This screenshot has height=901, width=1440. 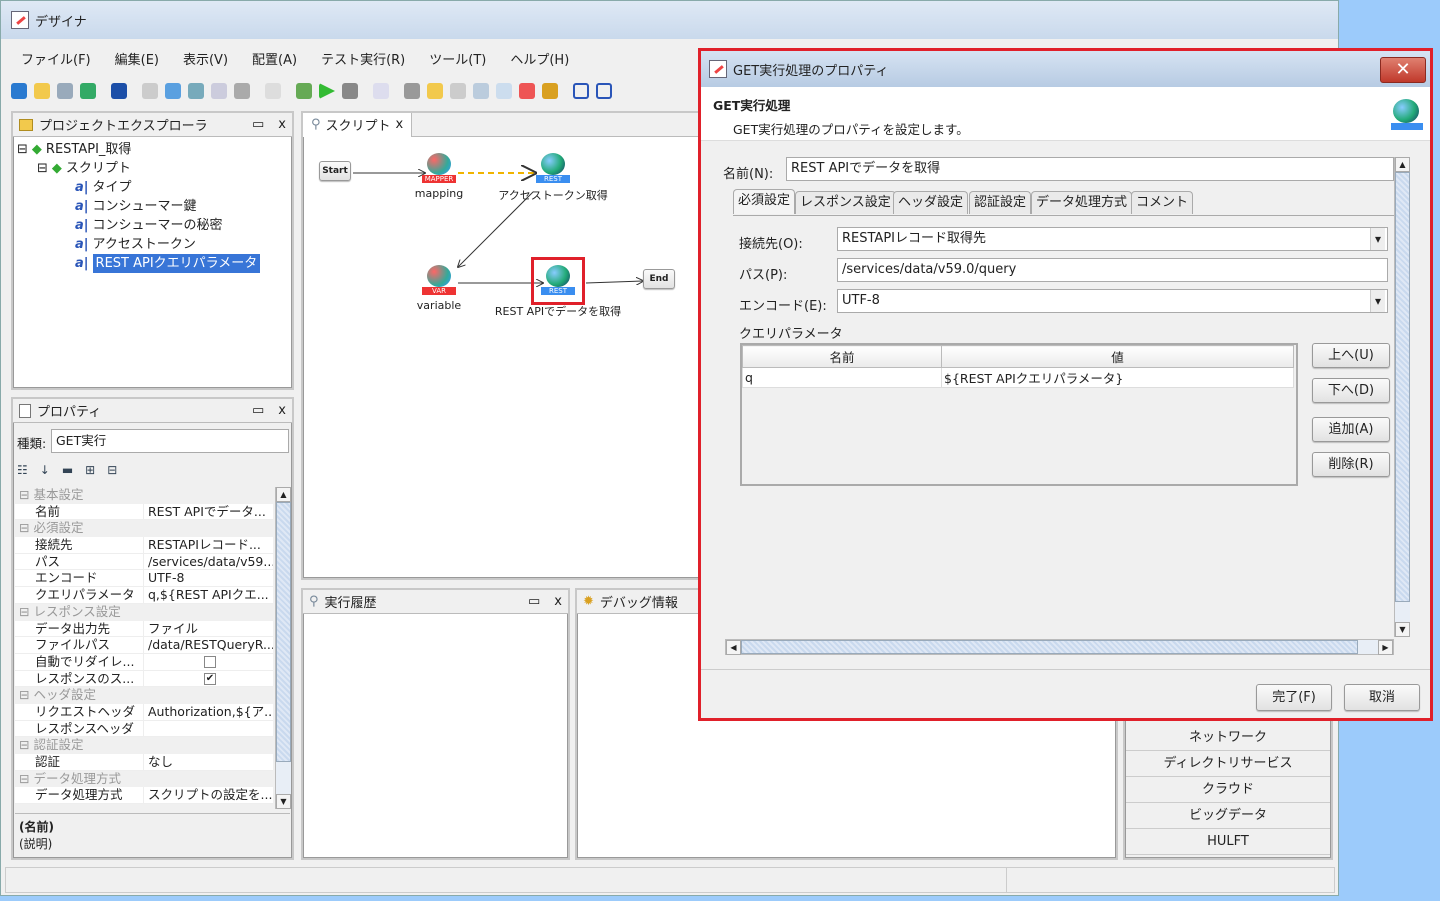 What do you see at coordinates (22, 470) in the screenshot?
I see `categorized-icon: ☷` at bounding box center [22, 470].